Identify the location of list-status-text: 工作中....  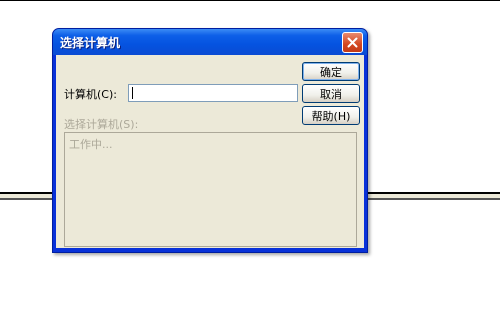
(91, 144).